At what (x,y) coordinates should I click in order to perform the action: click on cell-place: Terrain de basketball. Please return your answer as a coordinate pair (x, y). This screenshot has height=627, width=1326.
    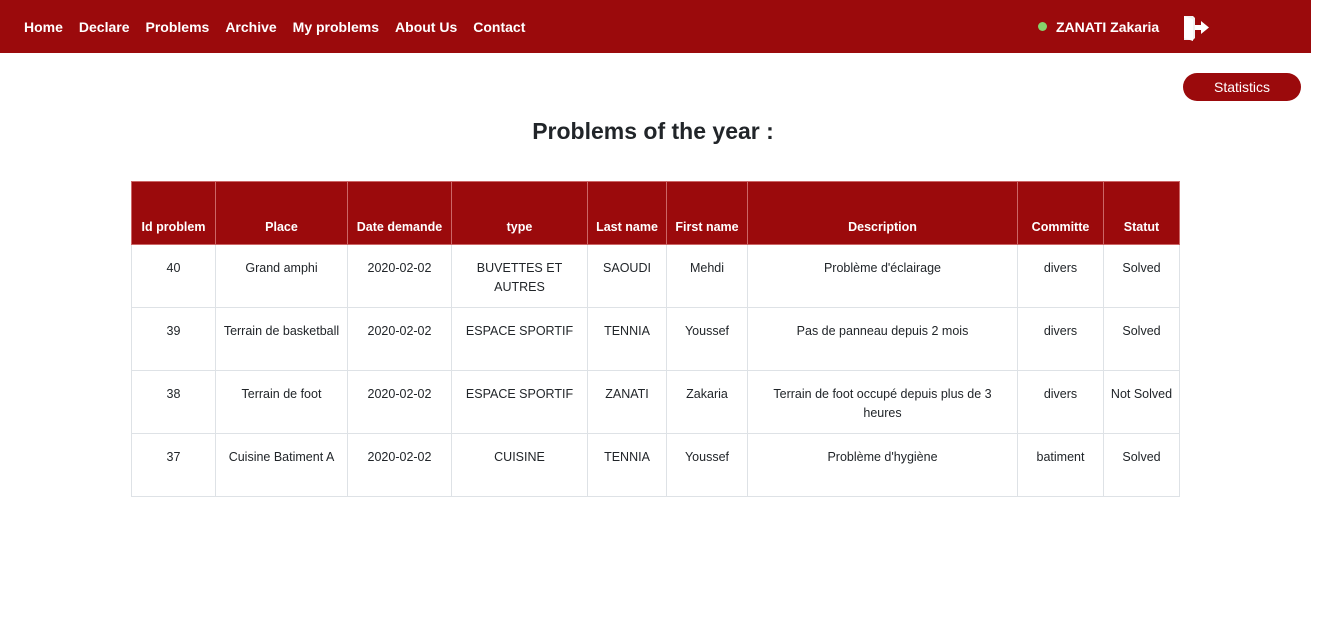
    Looking at the image, I should click on (281, 339).